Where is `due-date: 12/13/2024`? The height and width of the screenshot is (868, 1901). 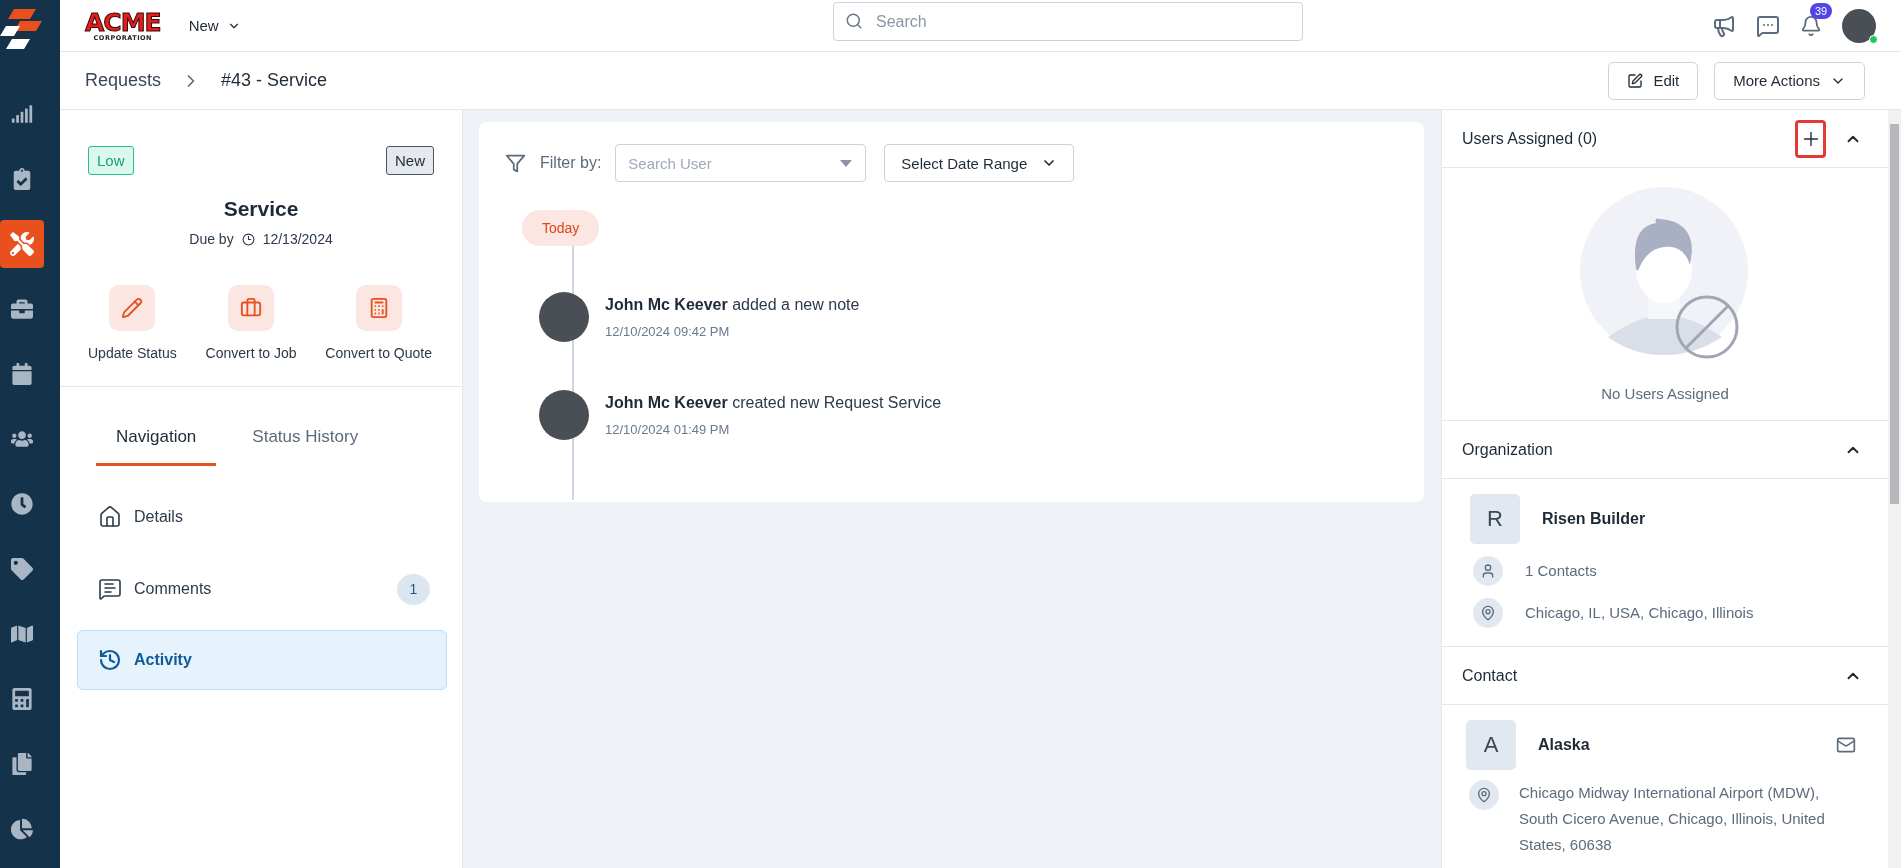 due-date: 12/13/2024 is located at coordinates (297, 239).